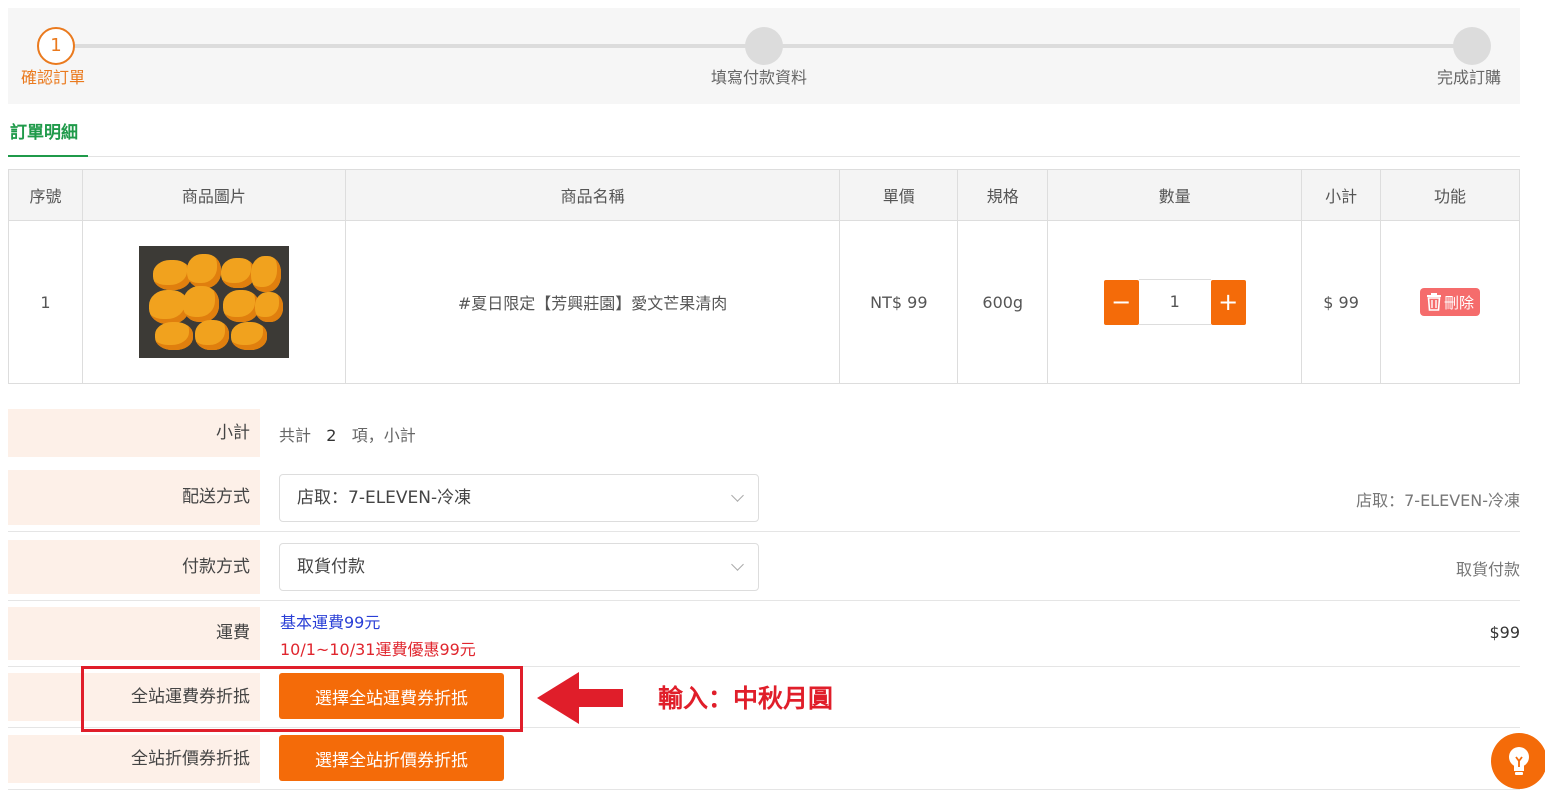  What do you see at coordinates (764, 433) in the screenshot?
I see `subtotal-row: 小計 共計 2 項，小計` at bounding box center [764, 433].